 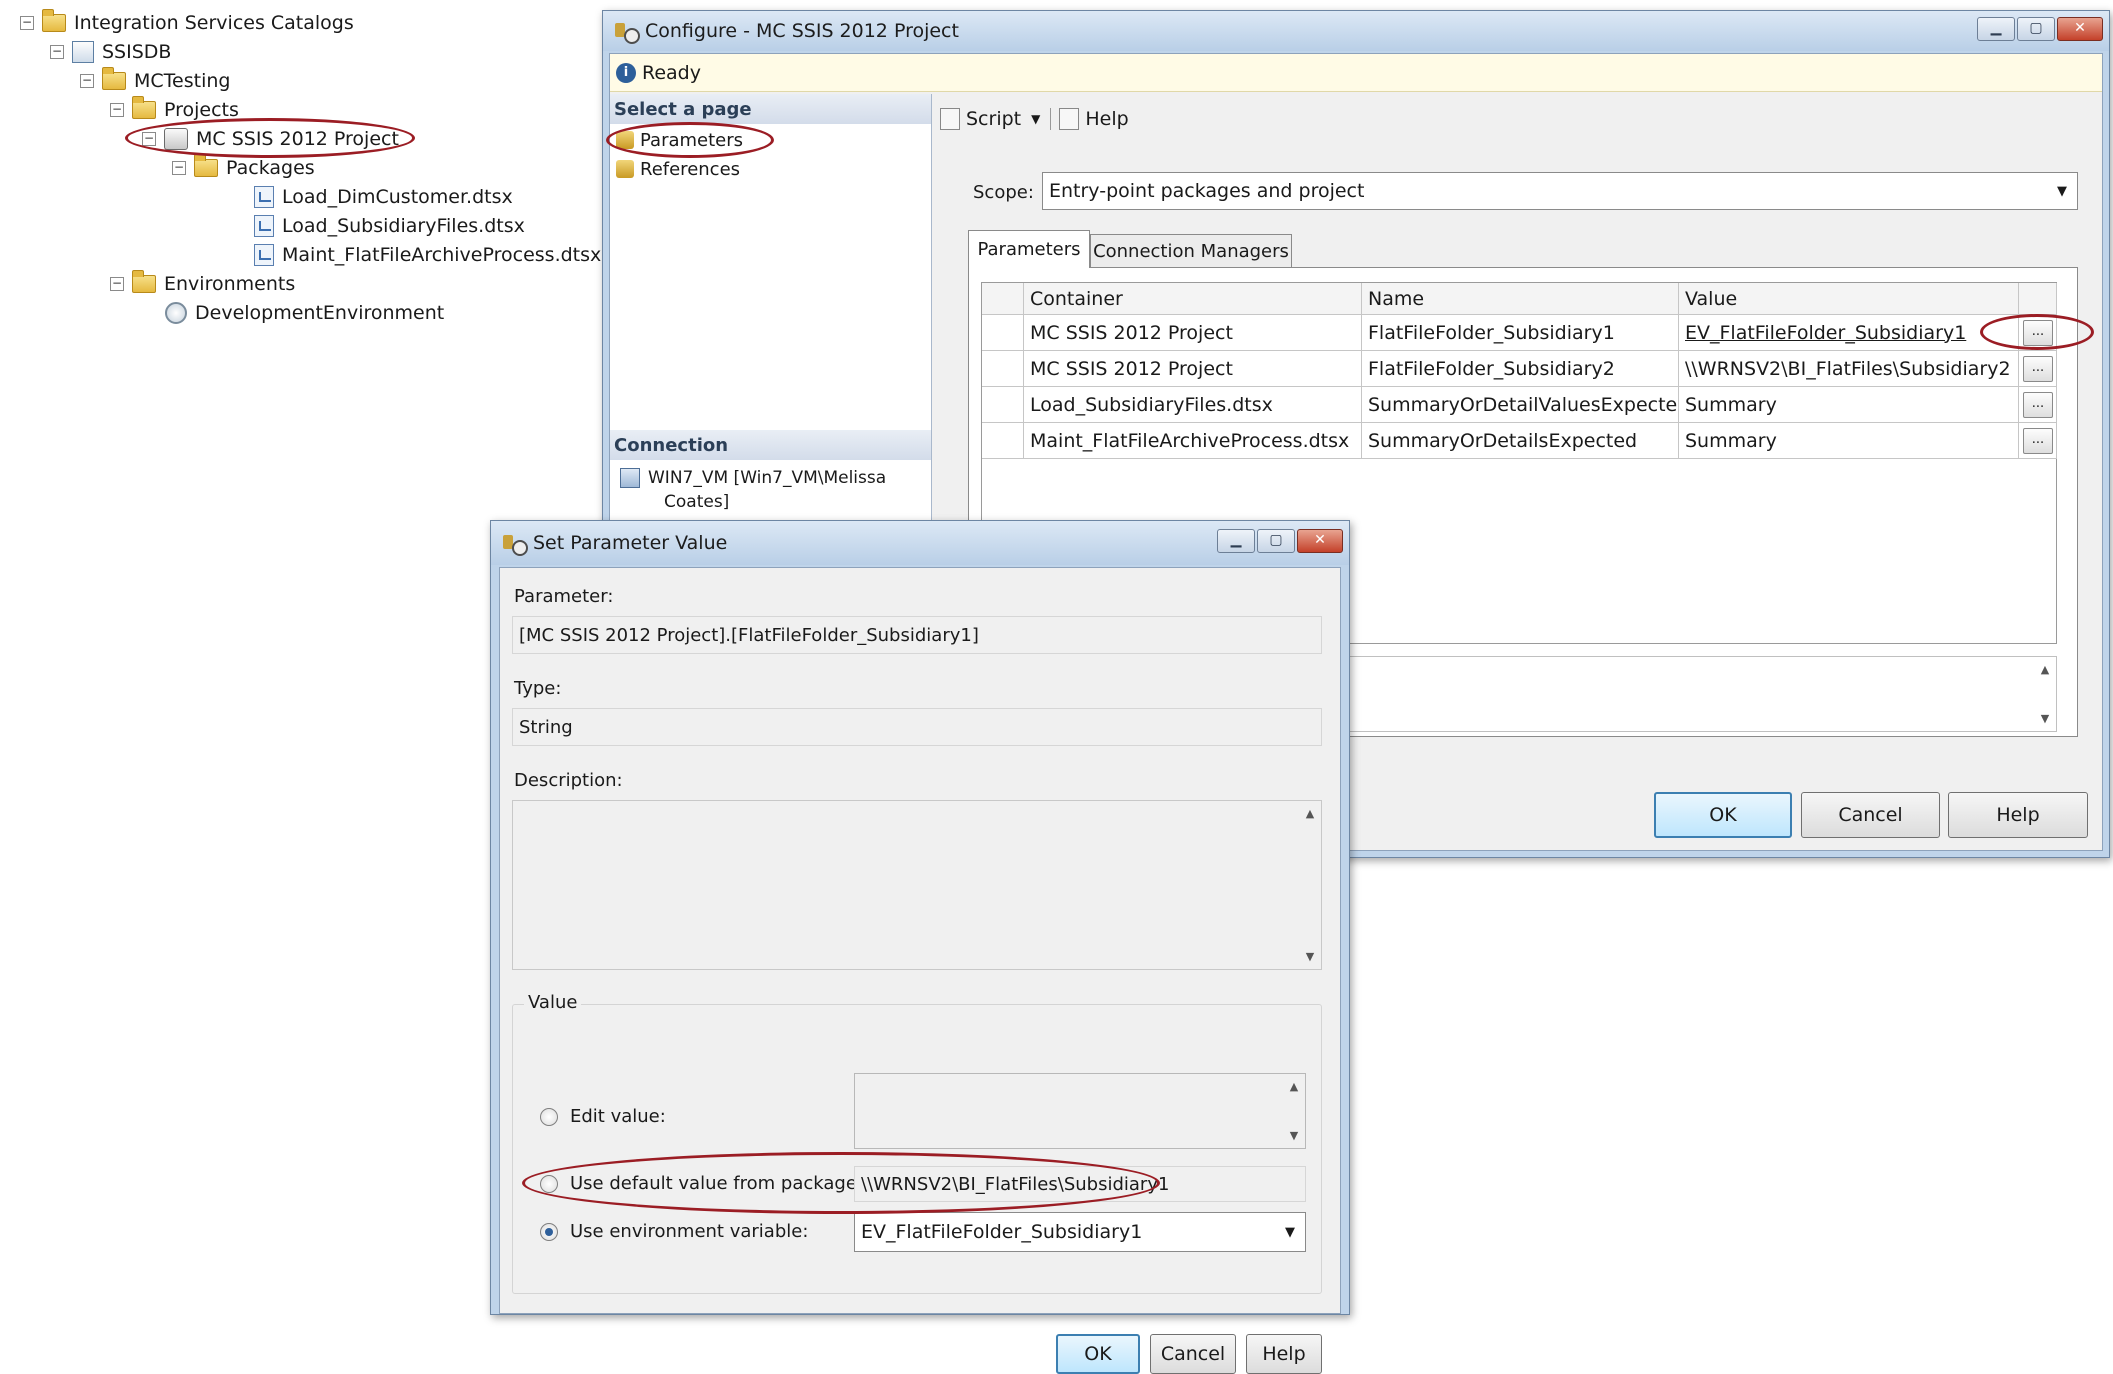 I want to click on configure-titlebar: Configure - MC SSIS 2012 Project ▁ ▢ ✕, so click(x=1356, y=31).